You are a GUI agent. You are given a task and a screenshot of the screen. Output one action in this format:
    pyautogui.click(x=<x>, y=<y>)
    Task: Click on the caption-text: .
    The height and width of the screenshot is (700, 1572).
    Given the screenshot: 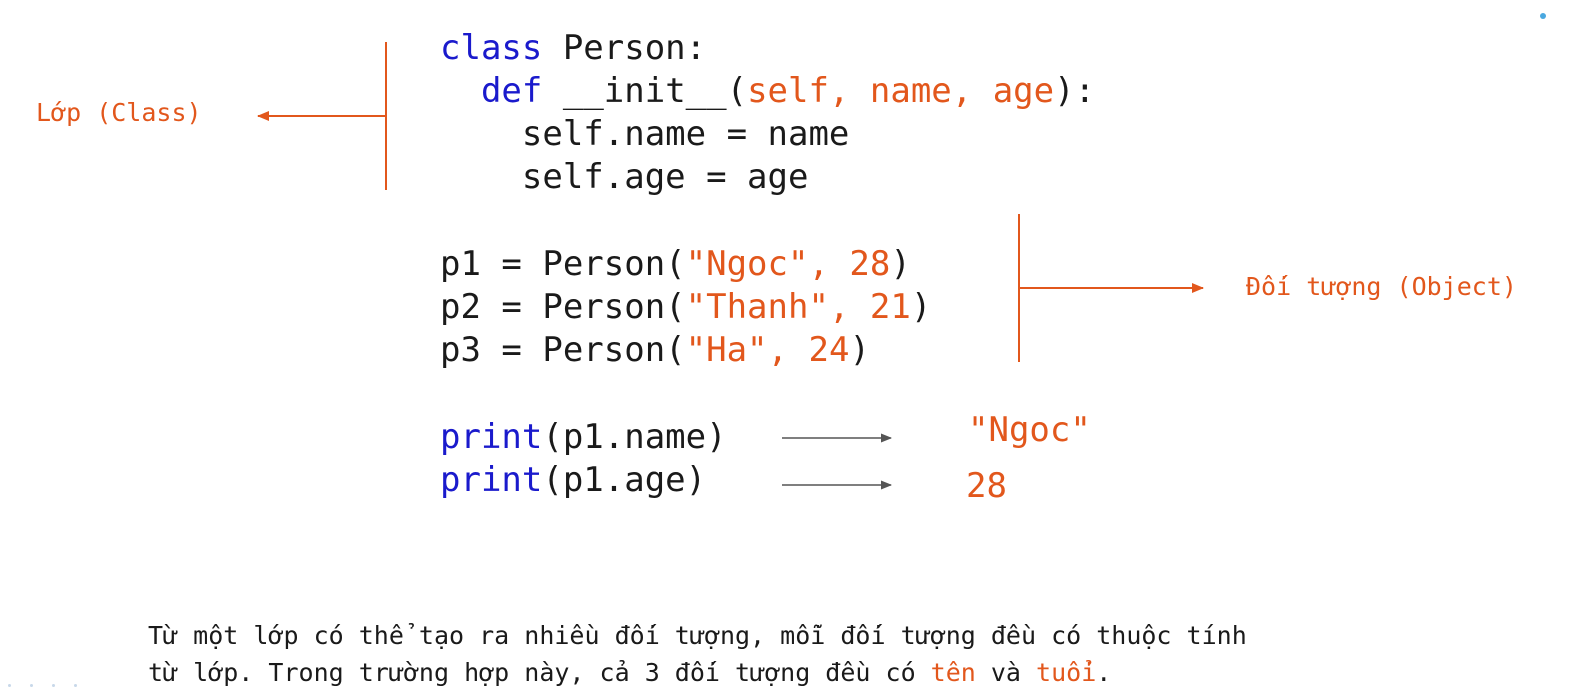 What is the action you would take?
    pyautogui.click(x=1104, y=672)
    